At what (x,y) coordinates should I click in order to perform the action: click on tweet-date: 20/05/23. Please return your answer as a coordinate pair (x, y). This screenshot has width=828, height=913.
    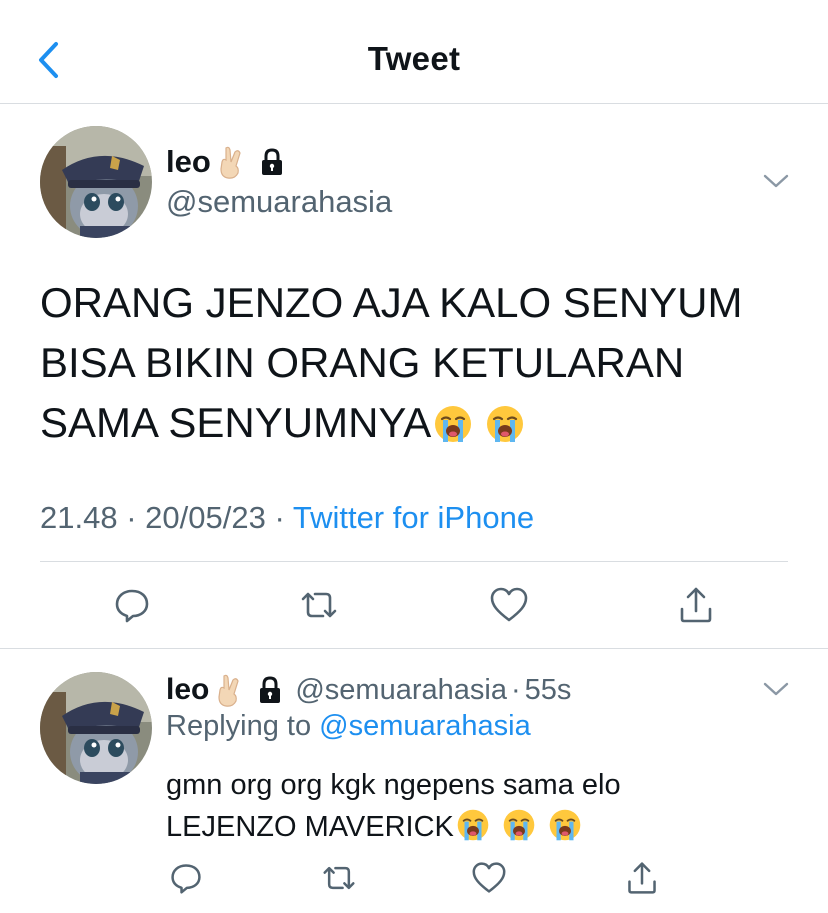
    Looking at the image, I should click on (205, 517).